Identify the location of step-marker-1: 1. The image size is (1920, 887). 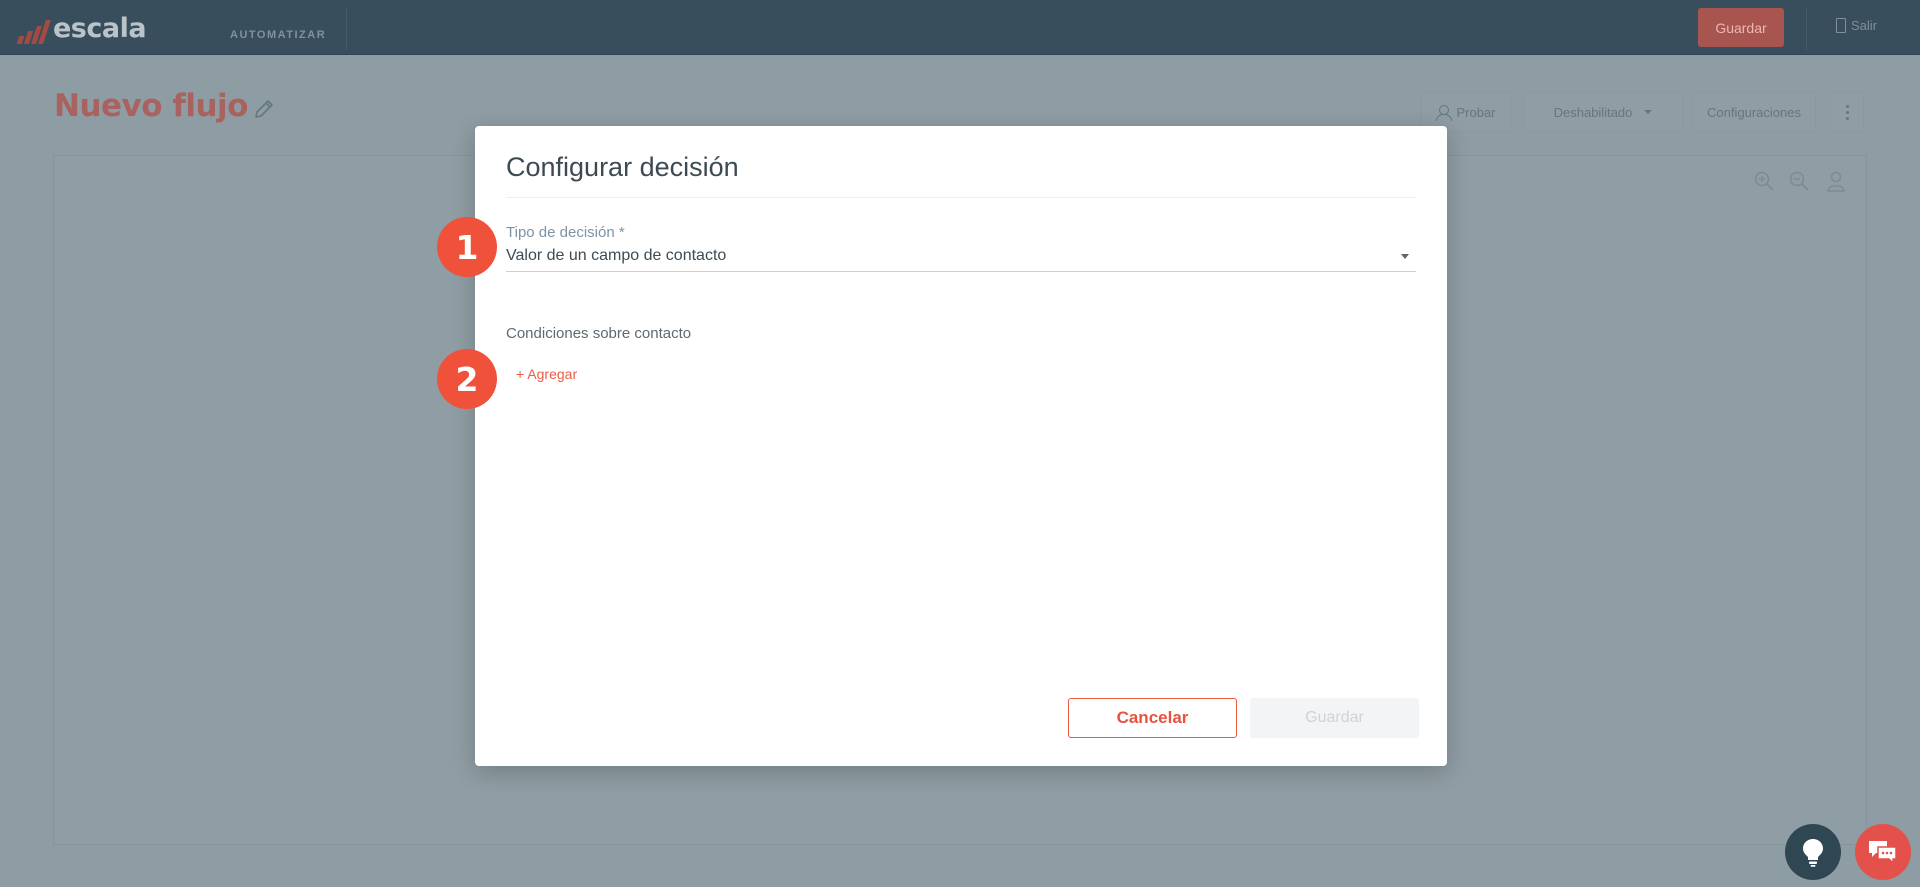
(467, 247).